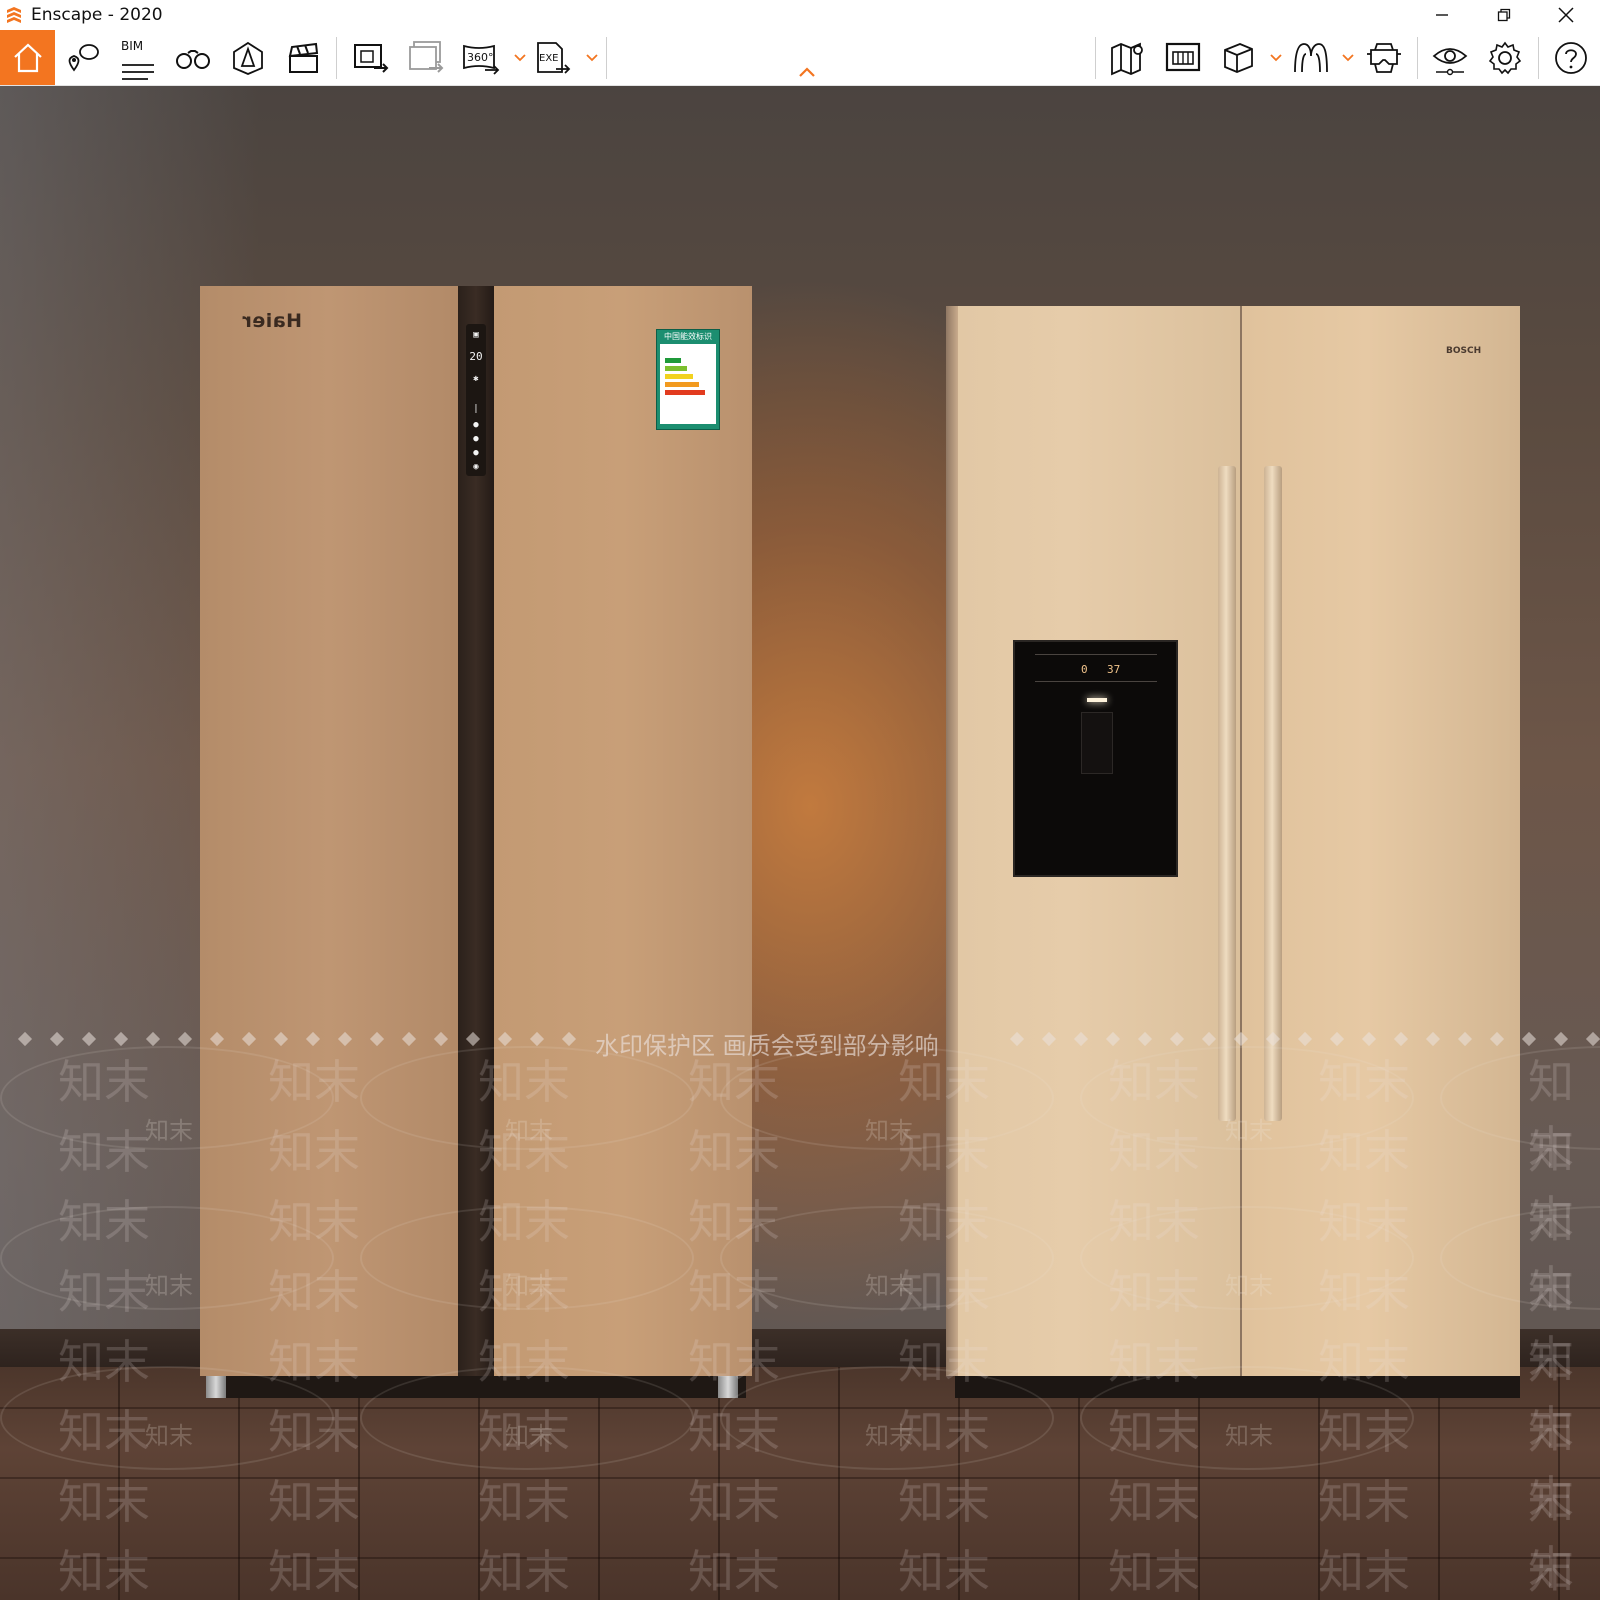  I want to click on enscape-toolbar: BIM 360° EXE, so click(800, 58).